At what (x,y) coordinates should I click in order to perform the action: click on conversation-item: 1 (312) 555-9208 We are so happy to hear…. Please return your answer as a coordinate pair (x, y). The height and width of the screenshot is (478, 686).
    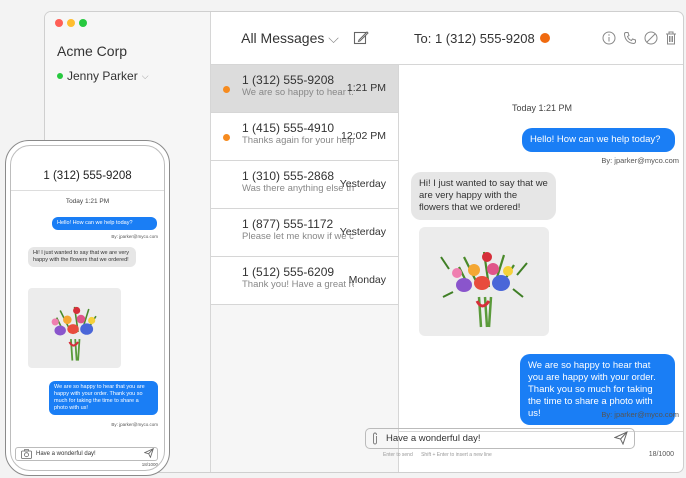
    Looking at the image, I should click on (304, 89).